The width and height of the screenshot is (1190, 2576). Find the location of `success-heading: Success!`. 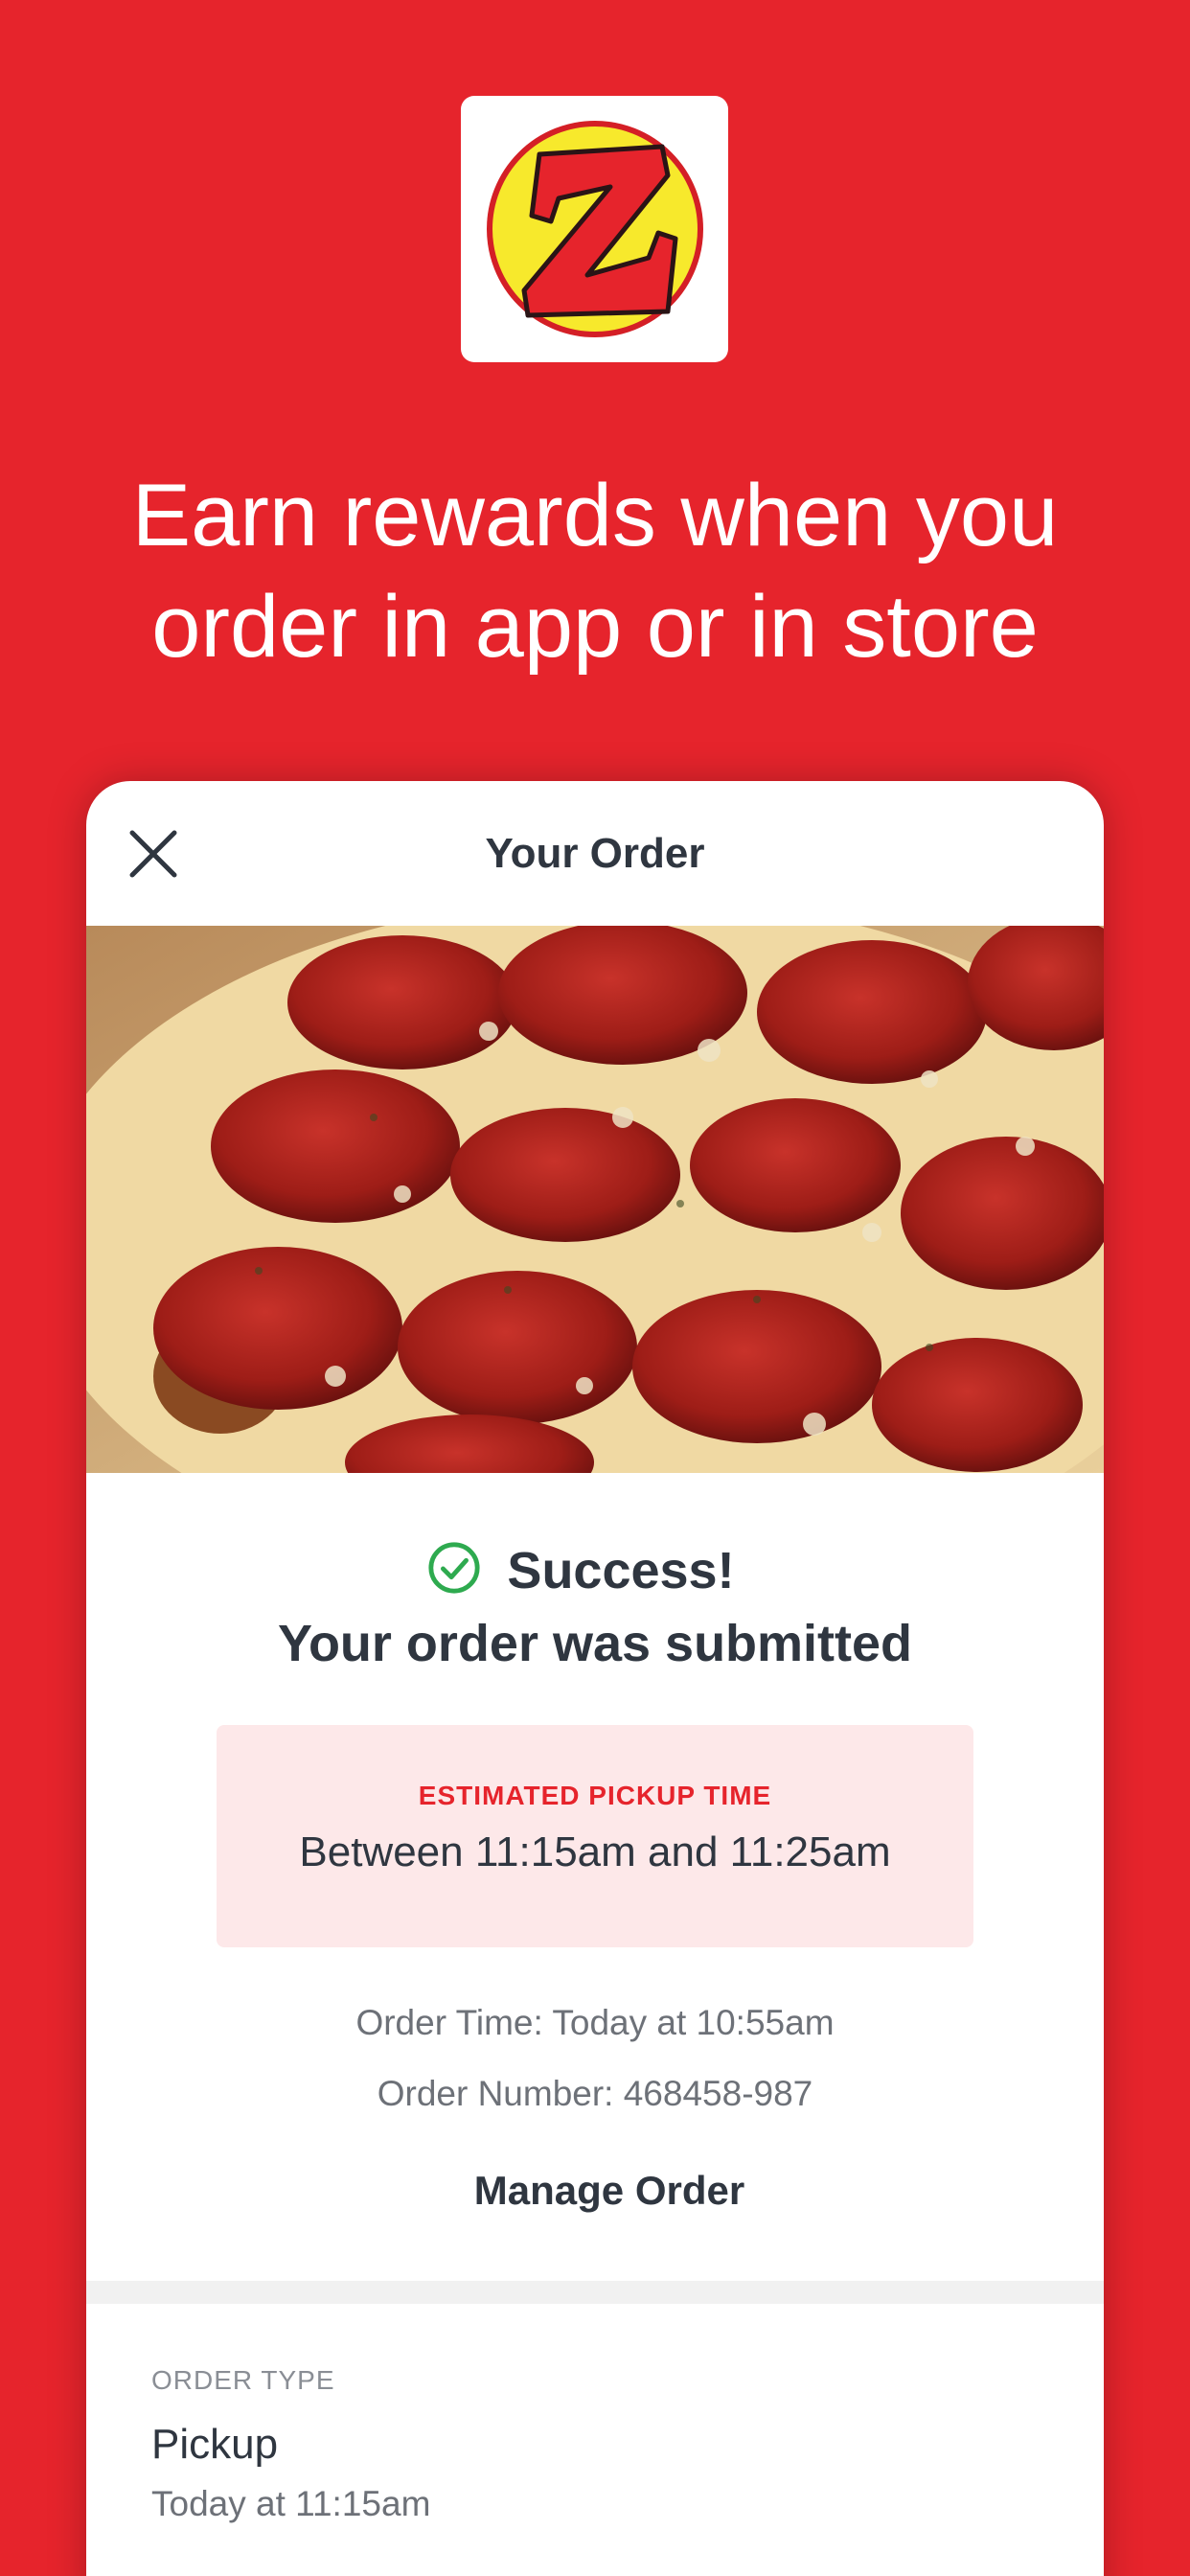

success-heading: Success! is located at coordinates (621, 1570).